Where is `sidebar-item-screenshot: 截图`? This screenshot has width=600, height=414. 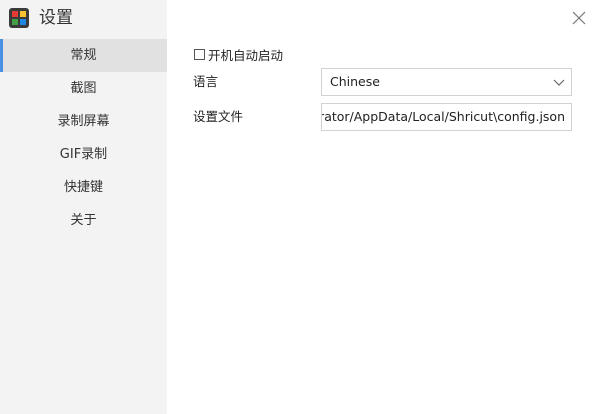 sidebar-item-screenshot: 截图 is located at coordinates (83, 88).